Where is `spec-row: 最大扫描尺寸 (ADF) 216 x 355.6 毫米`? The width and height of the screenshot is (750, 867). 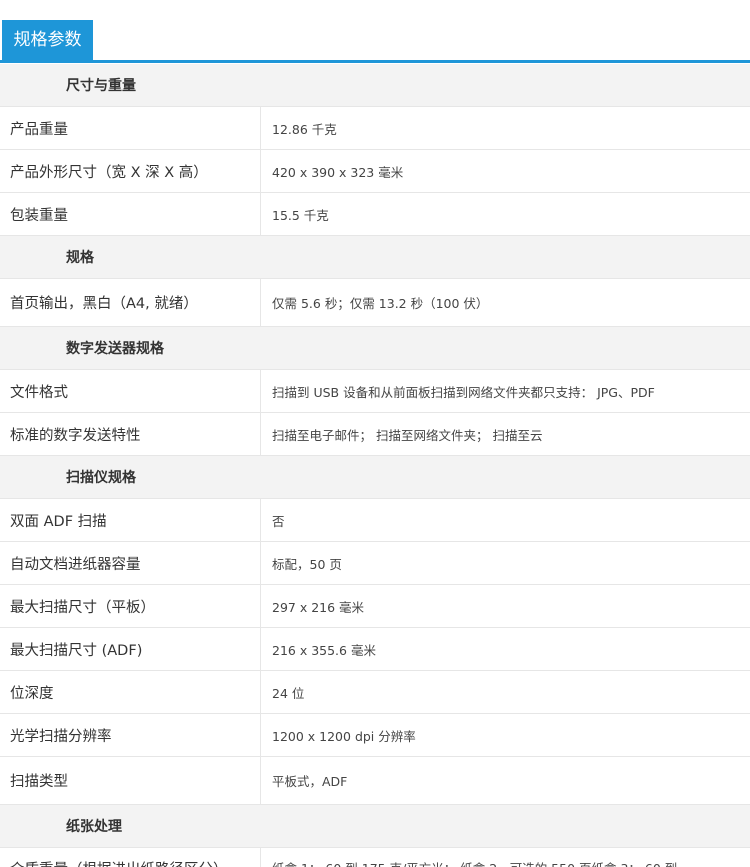
spec-row: 最大扫描尺寸 (ADF) 216 x 355.6 毫米 is located at coordinates (375, 649).